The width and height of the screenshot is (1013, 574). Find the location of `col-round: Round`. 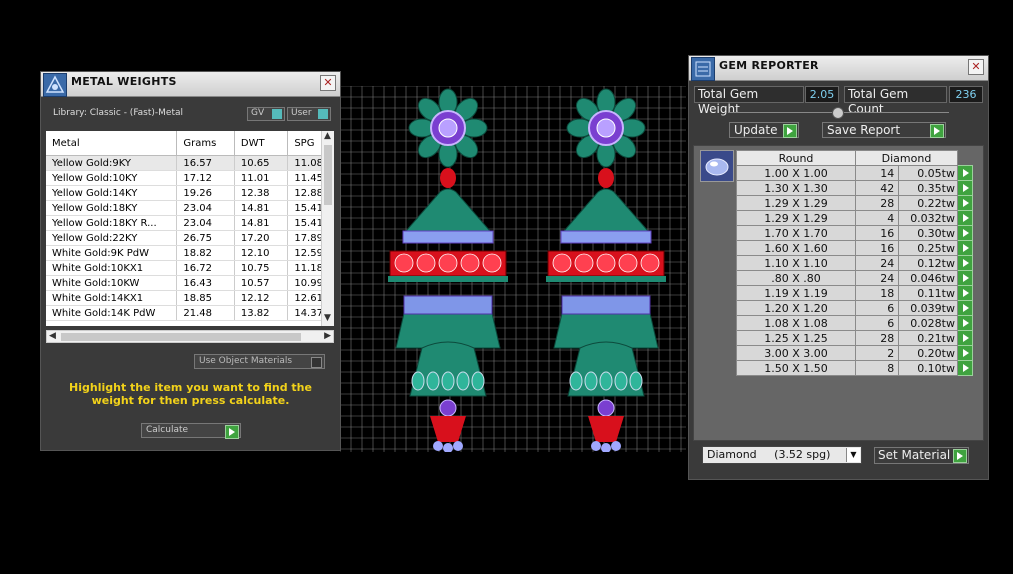

col-round: Round is located at coordinates (796, 158).